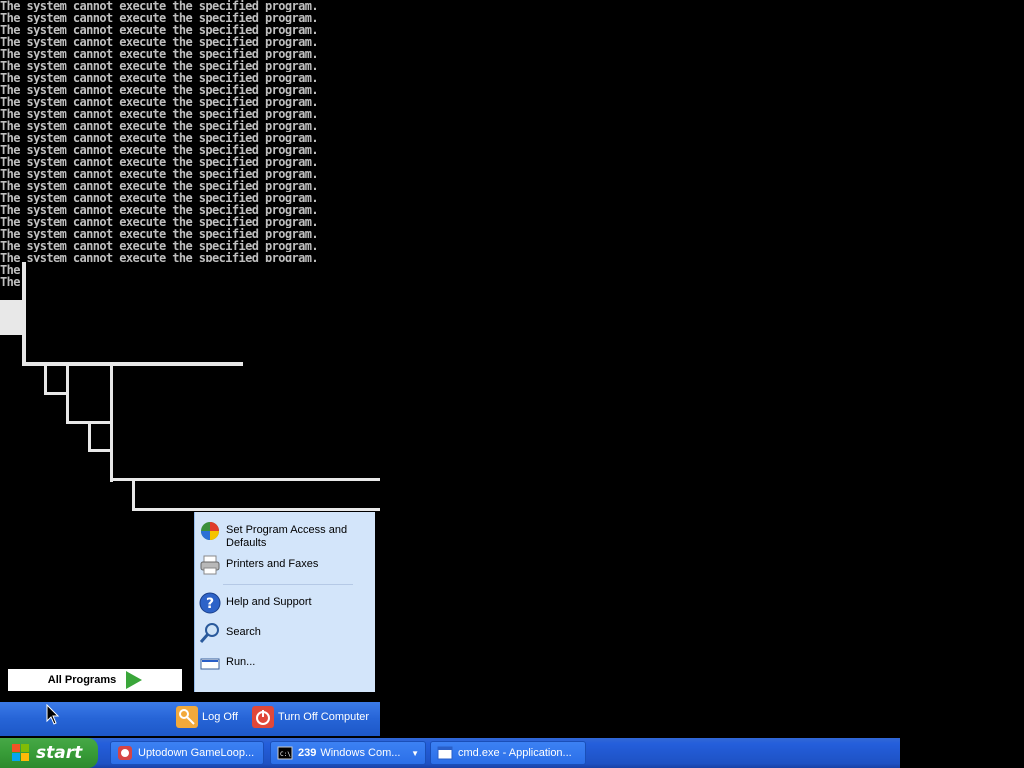 The image size is (1024, 768). Describe the element at coordinates (285, 633) in the screenshot. I see `menu-item-search: Search` at that location.